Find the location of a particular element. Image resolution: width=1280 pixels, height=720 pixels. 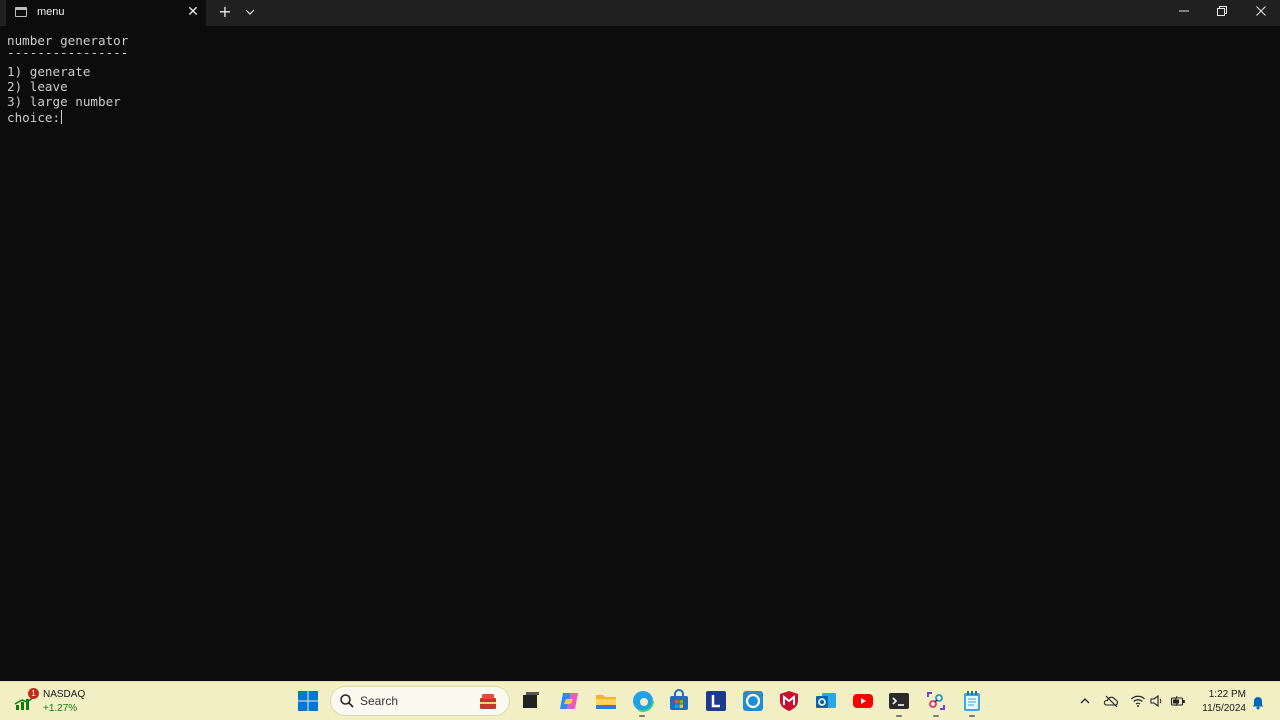

store-icon is located at coordinates (679, 701).